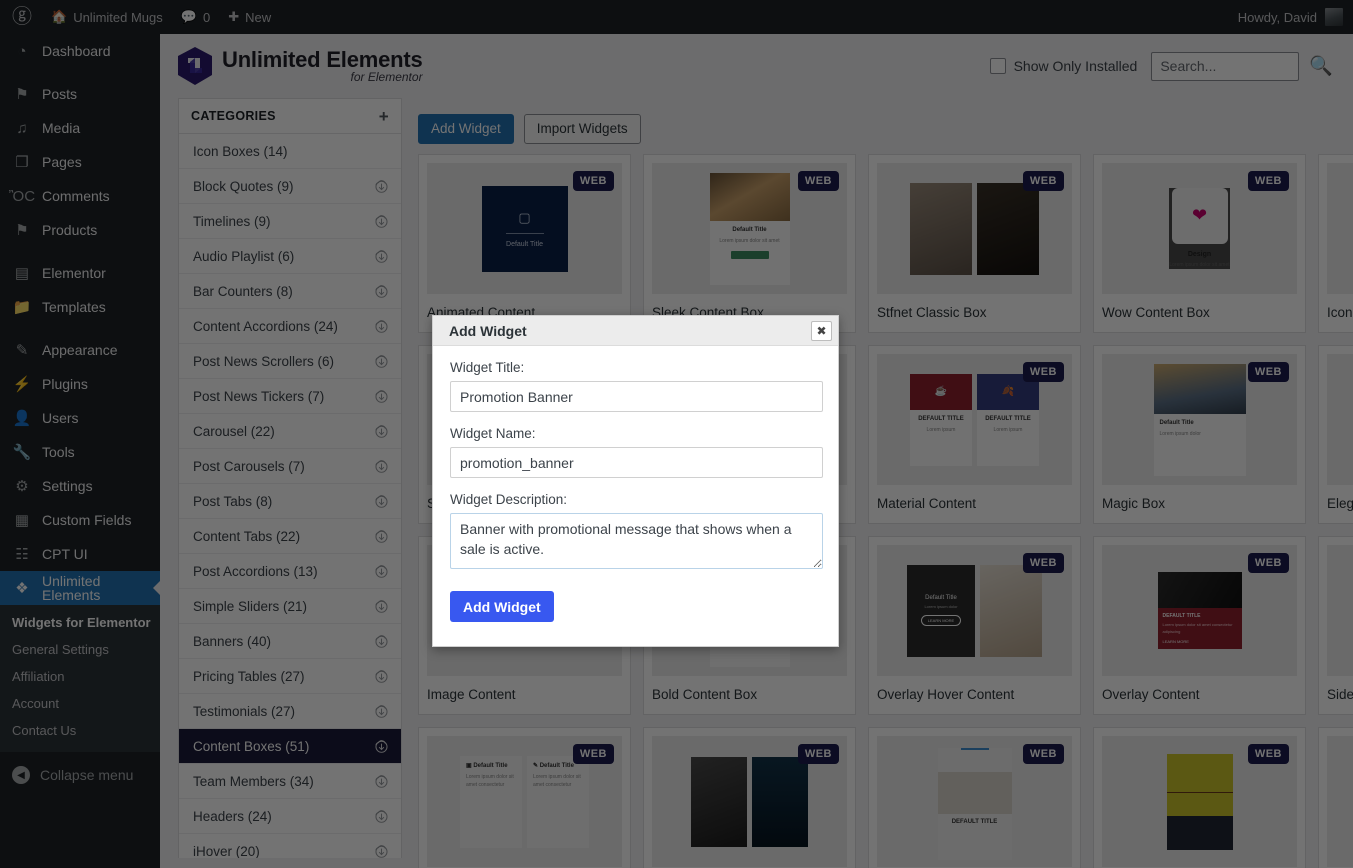 This screenshot has height=868, width=1353. Describe the element at coordinates (493, 433) in the screenshot. I see `widget-name-label: Widget Name:` at that location.